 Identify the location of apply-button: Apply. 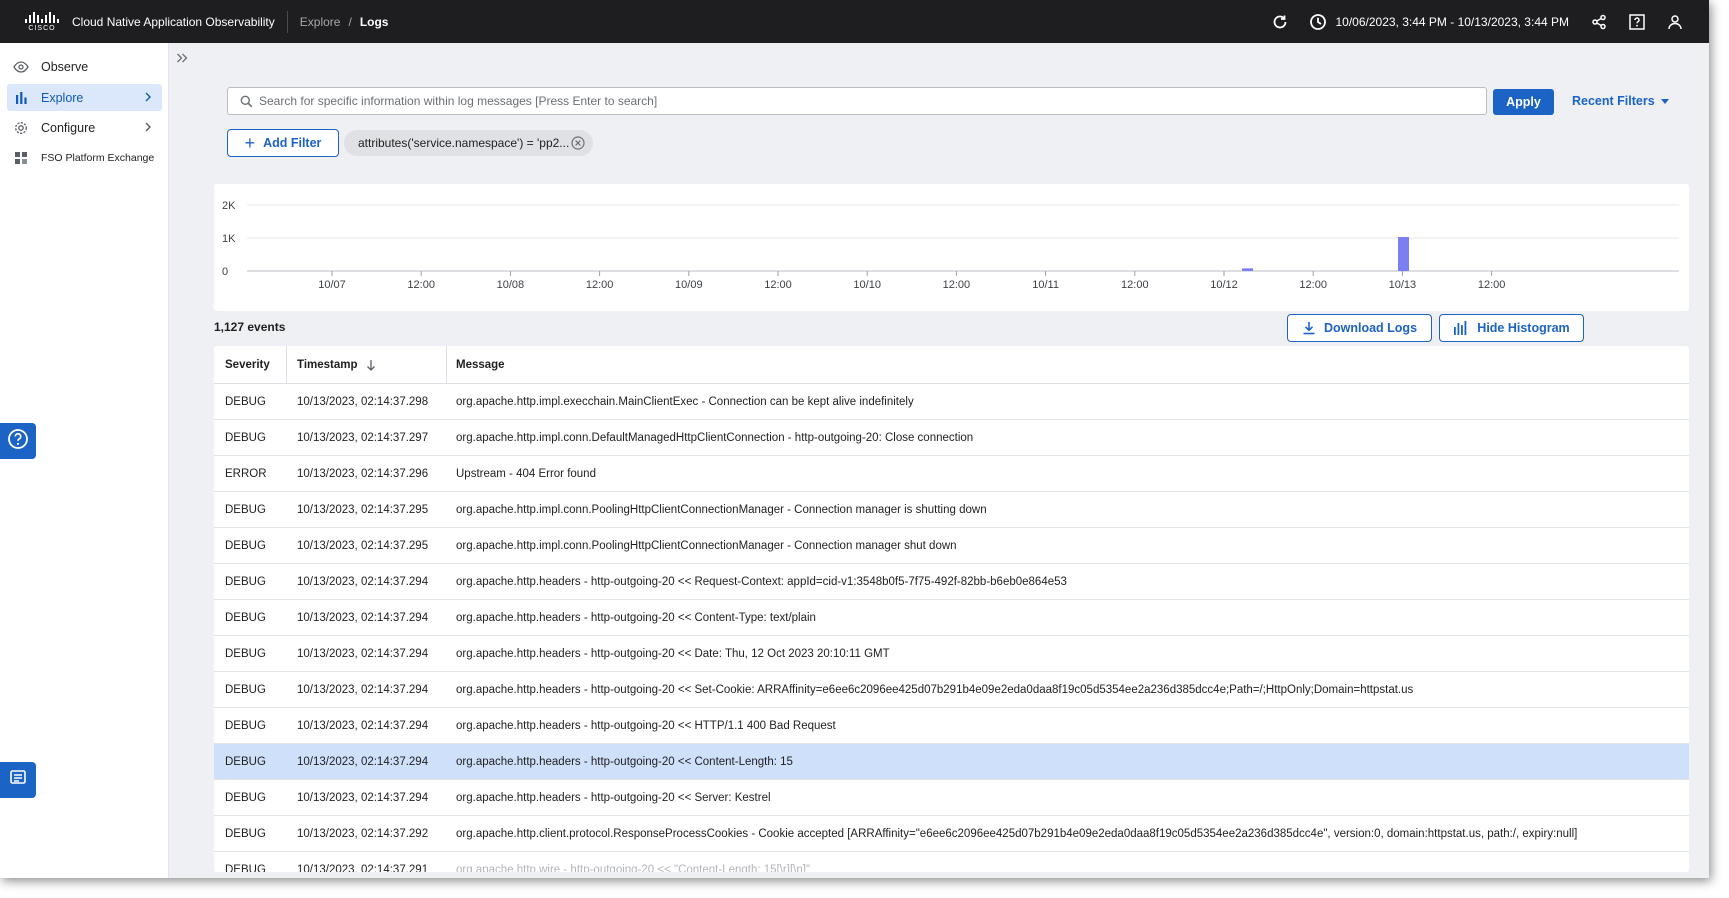
(1523, 102).